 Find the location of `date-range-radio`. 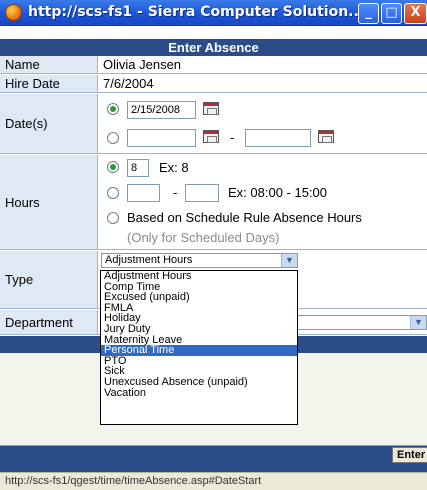

date-range-radio is located at coordinates (113, 138).